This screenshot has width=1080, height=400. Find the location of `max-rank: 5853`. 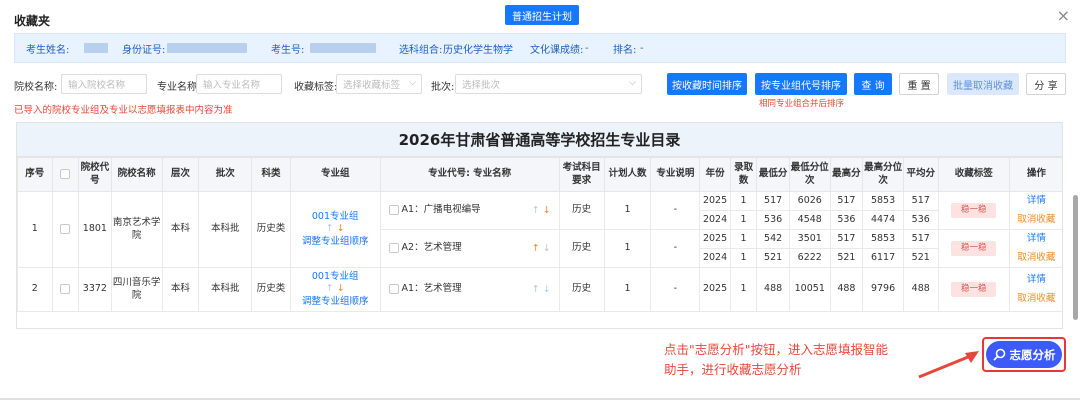

max-rank: 5853 is located at coordinates (883, 239).